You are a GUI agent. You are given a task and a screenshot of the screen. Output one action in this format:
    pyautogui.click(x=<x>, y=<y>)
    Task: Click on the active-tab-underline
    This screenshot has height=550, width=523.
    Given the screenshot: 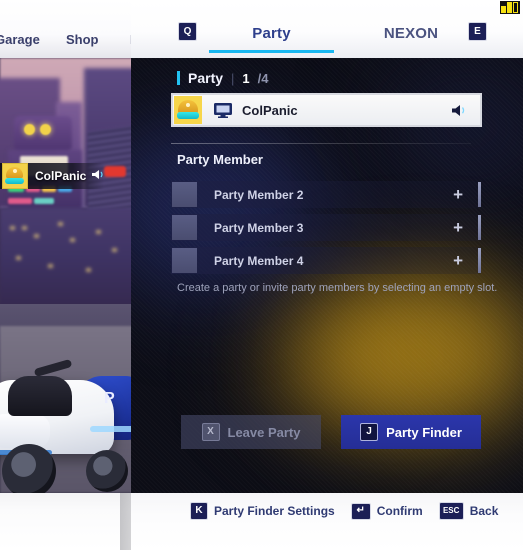 What is the action you would take?
    pyautogui.click(x=271, y=51)
    